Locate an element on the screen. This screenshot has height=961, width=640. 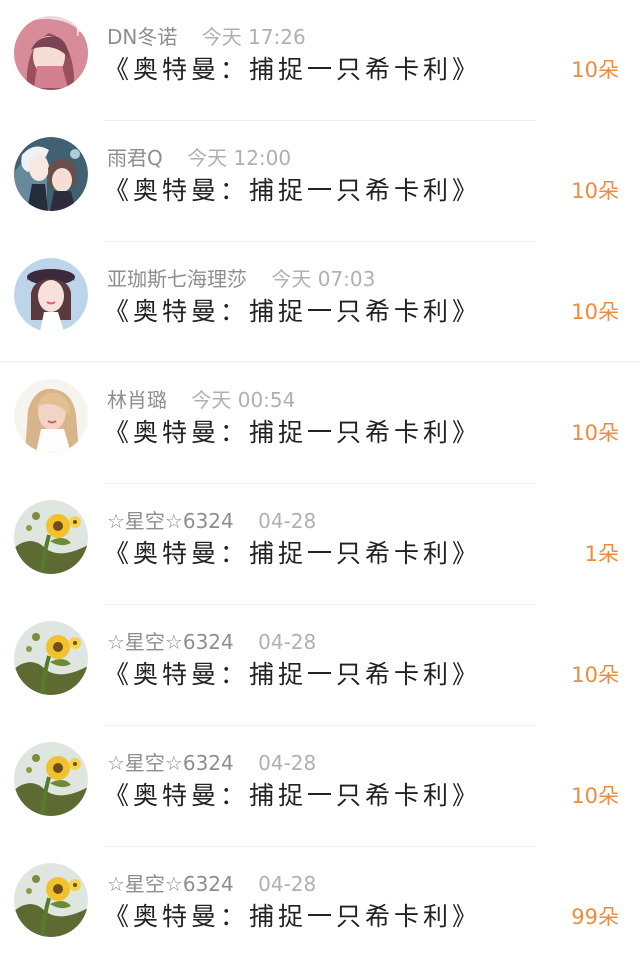
timestamp: 今天 12:00 is located at coordinates (239, 158).